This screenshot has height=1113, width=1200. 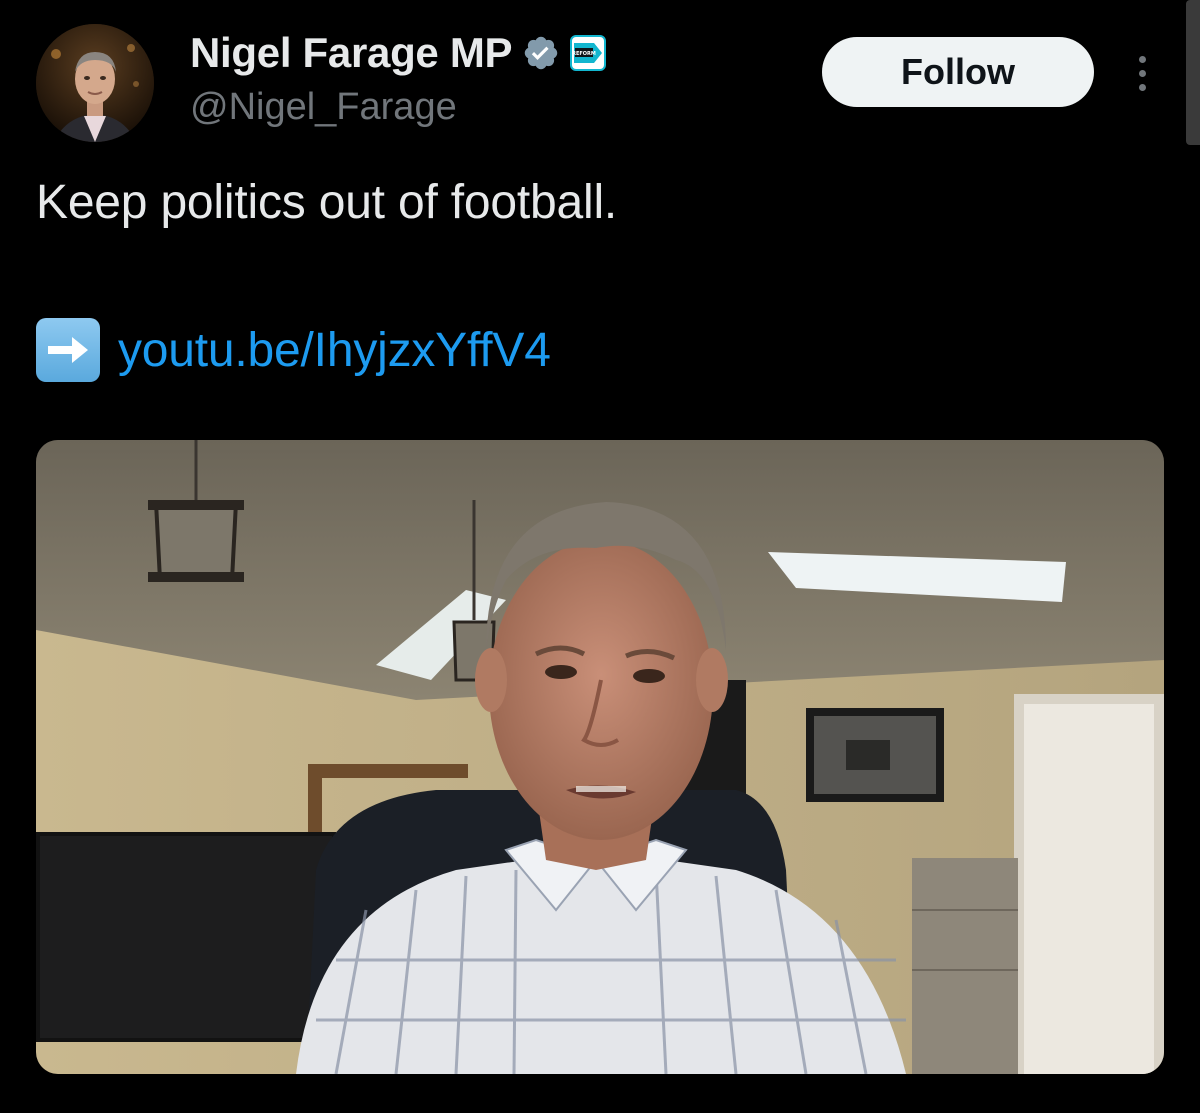 What do you see at coordinates (351, 53) in the screenshot?
I see `author-display-name: Nigel Farage MP` at bounding box center [351, 53].